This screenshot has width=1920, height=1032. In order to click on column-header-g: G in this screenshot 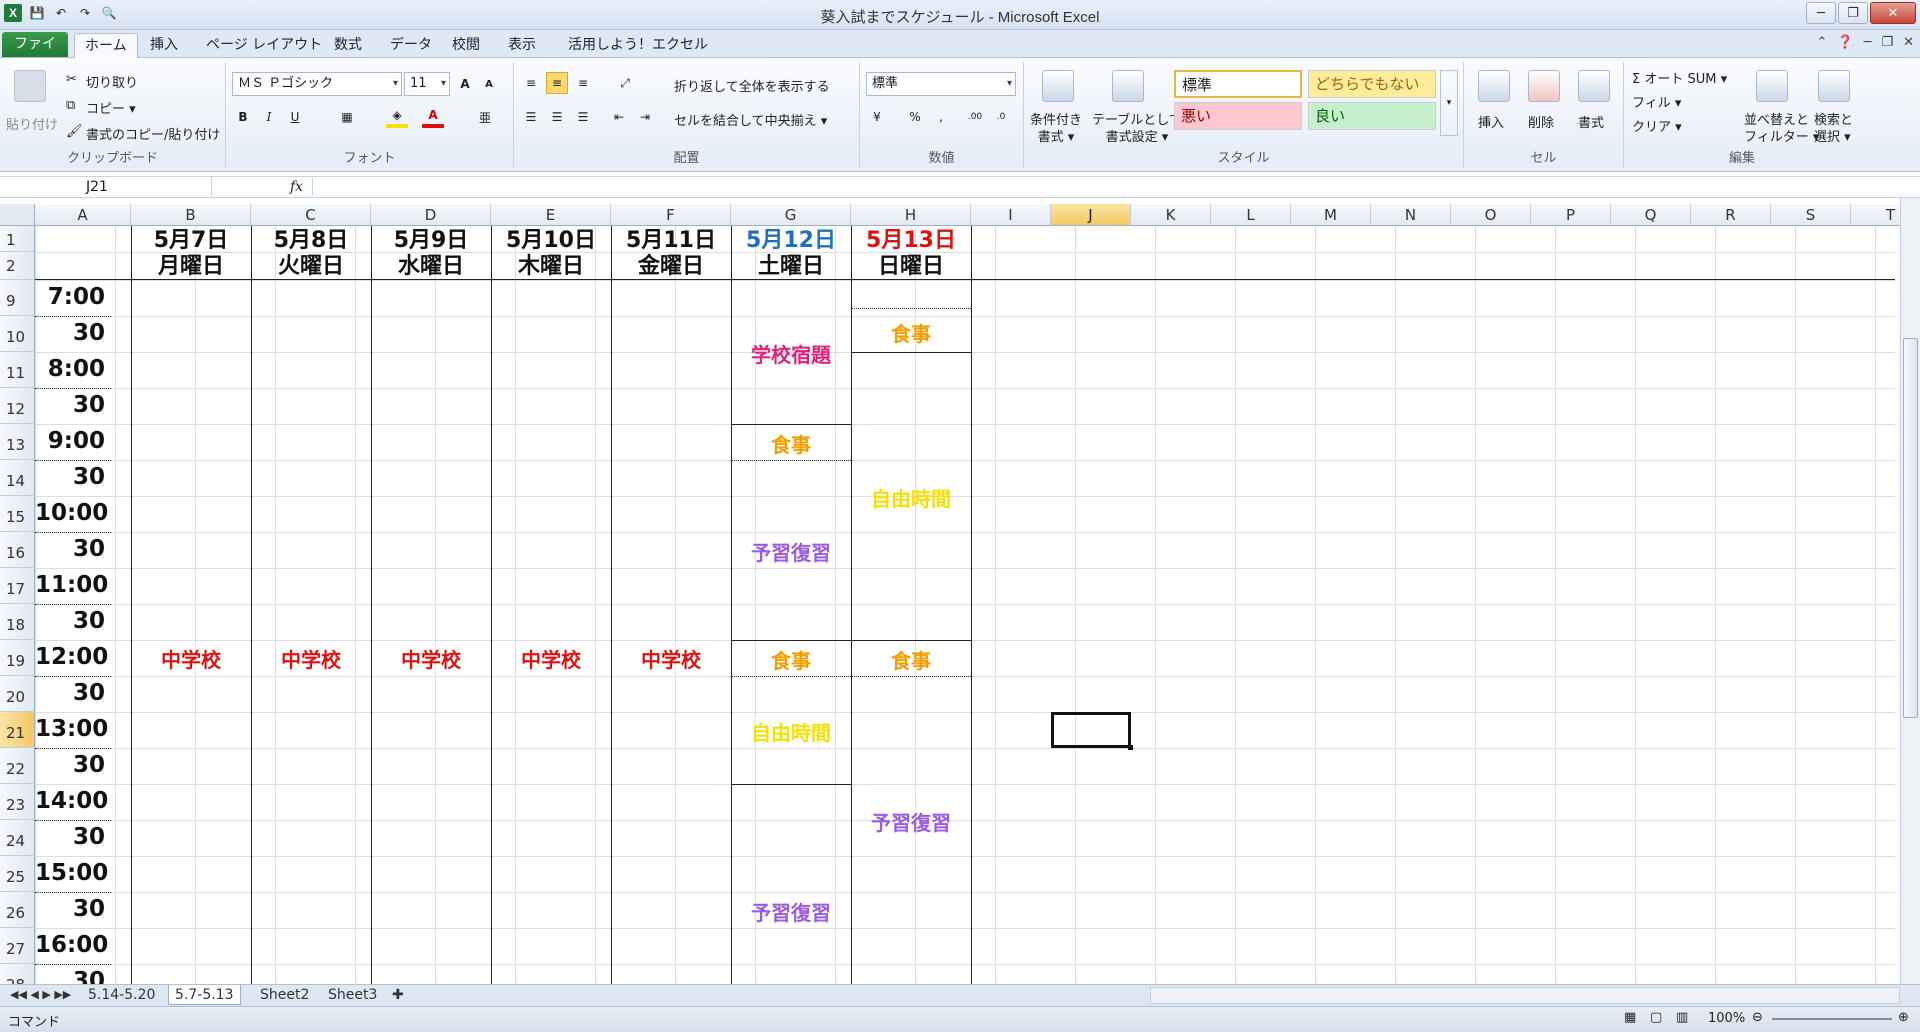, I will do `click(791, 215)`.